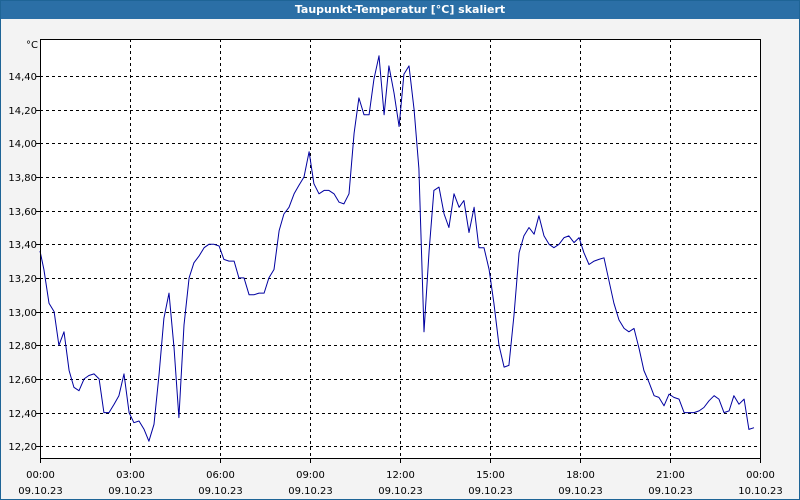  Describe the element at coordinates (310, 475) in the screenshot. I see `x-tick-time-label: 09:00` at that location.